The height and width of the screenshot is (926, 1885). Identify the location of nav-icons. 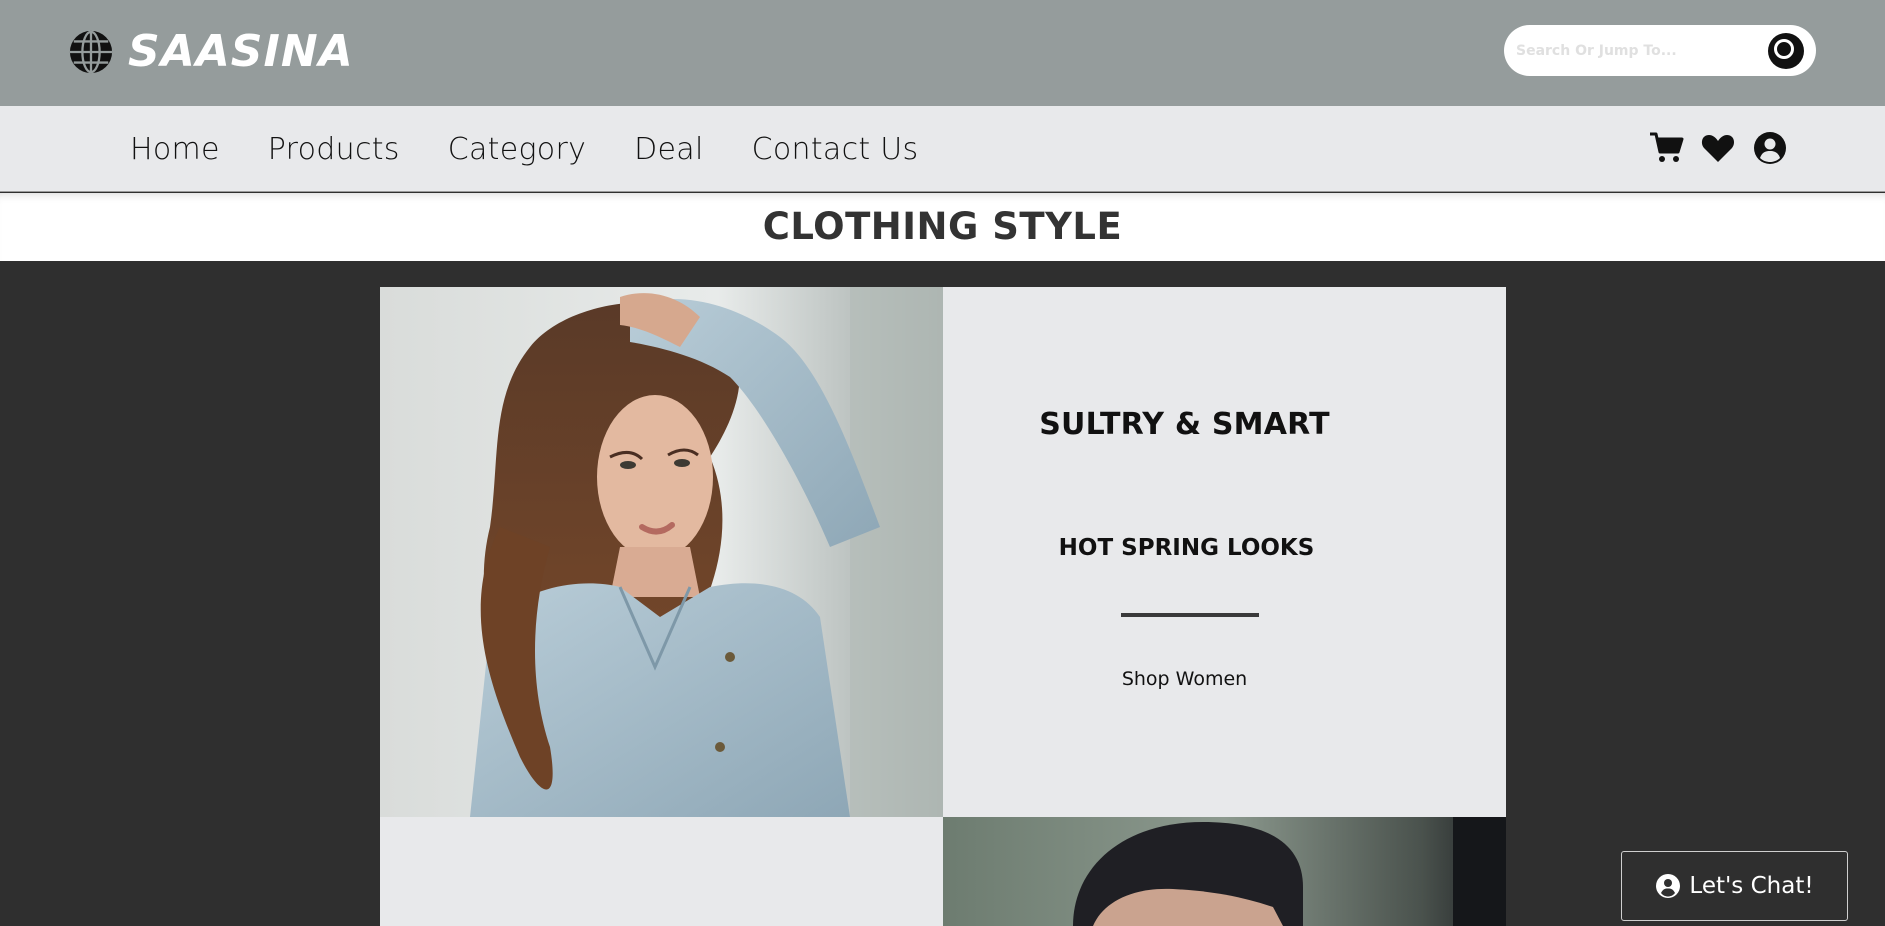
(1718, 148).